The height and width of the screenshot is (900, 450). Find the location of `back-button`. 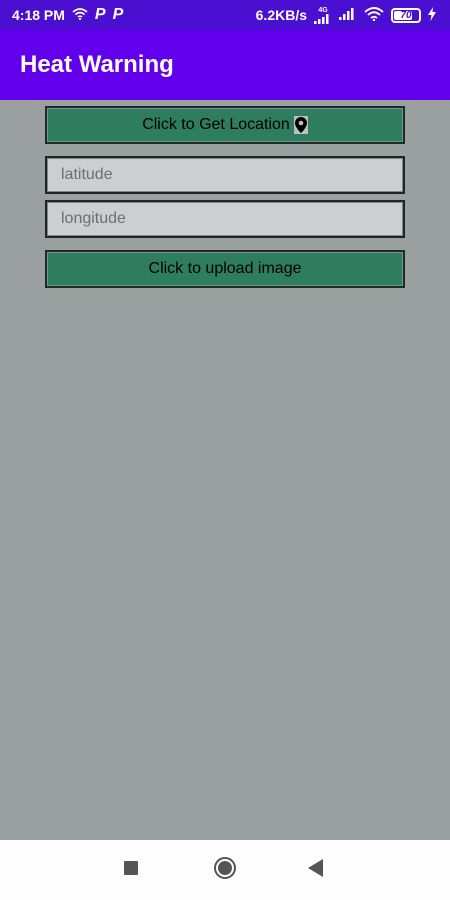

back-button is located at coordinates (316, 870).